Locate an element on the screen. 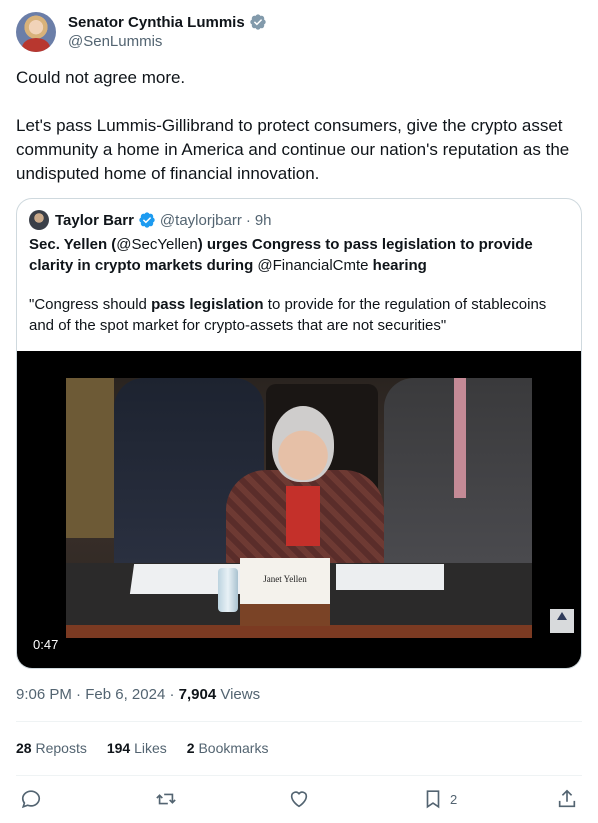 The image size is (598, 823). video-nameplate-base is located at coordinates (285, 615).